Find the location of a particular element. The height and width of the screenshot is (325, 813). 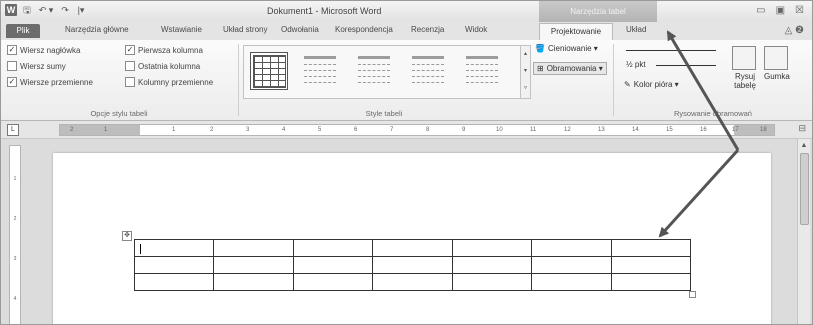

minimize-icon: ▭ is located at coordinates (760, 10).